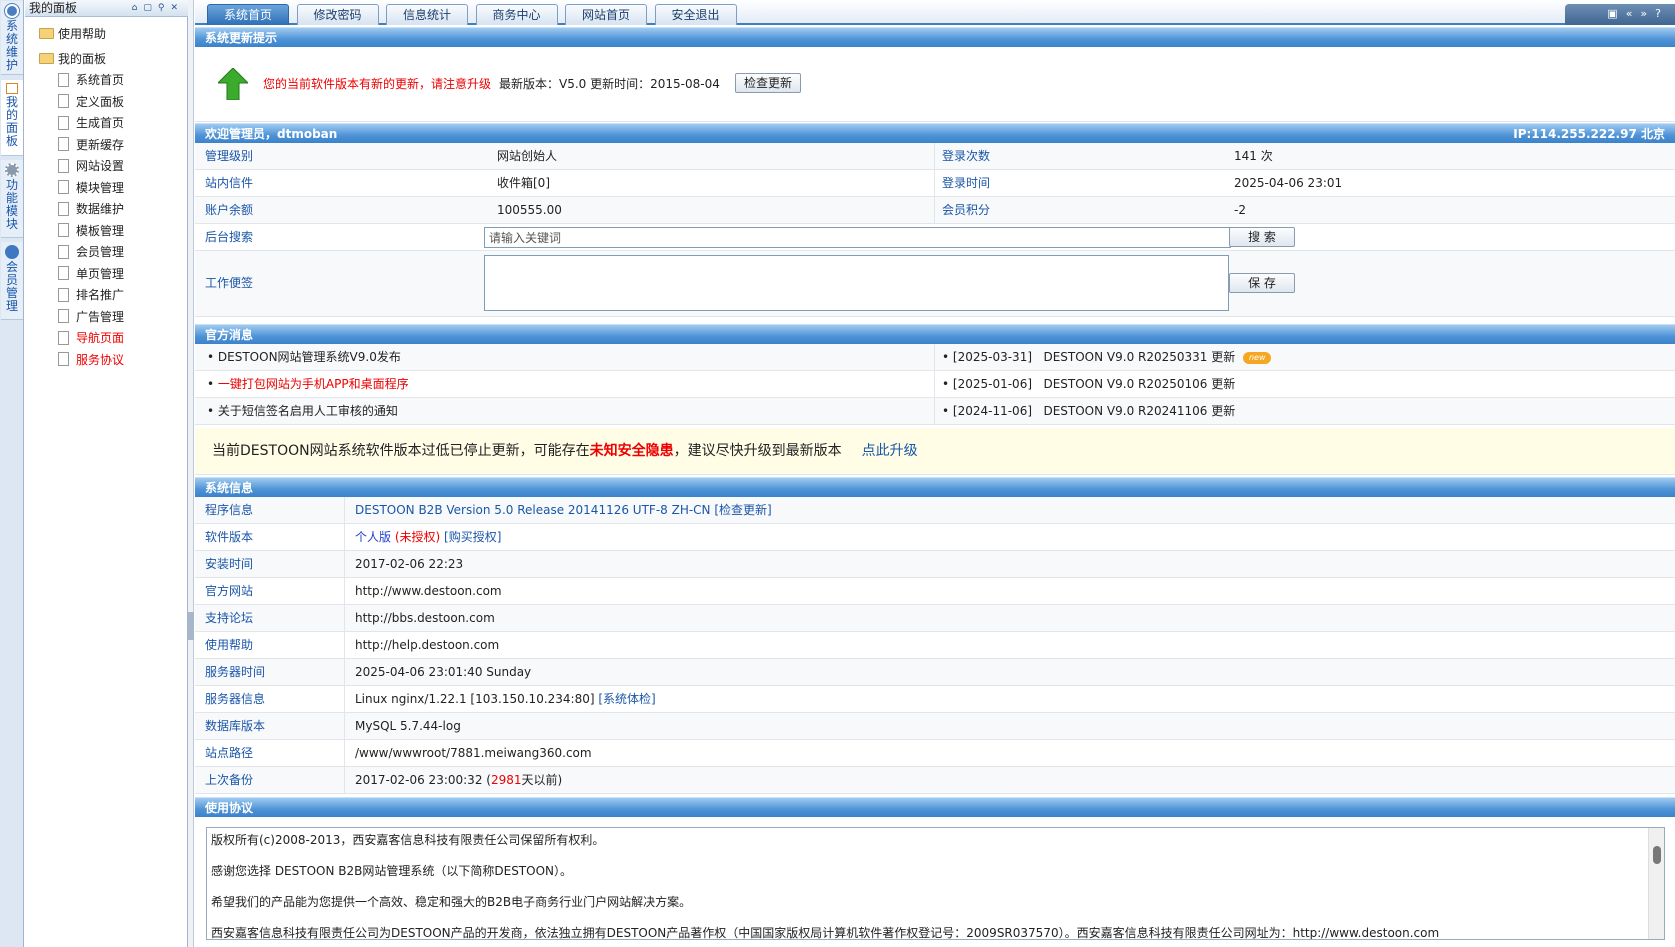 This screenshot has height=947, width=1675. I want to click on vtab-panel: 我的面板, so click(12, 118).